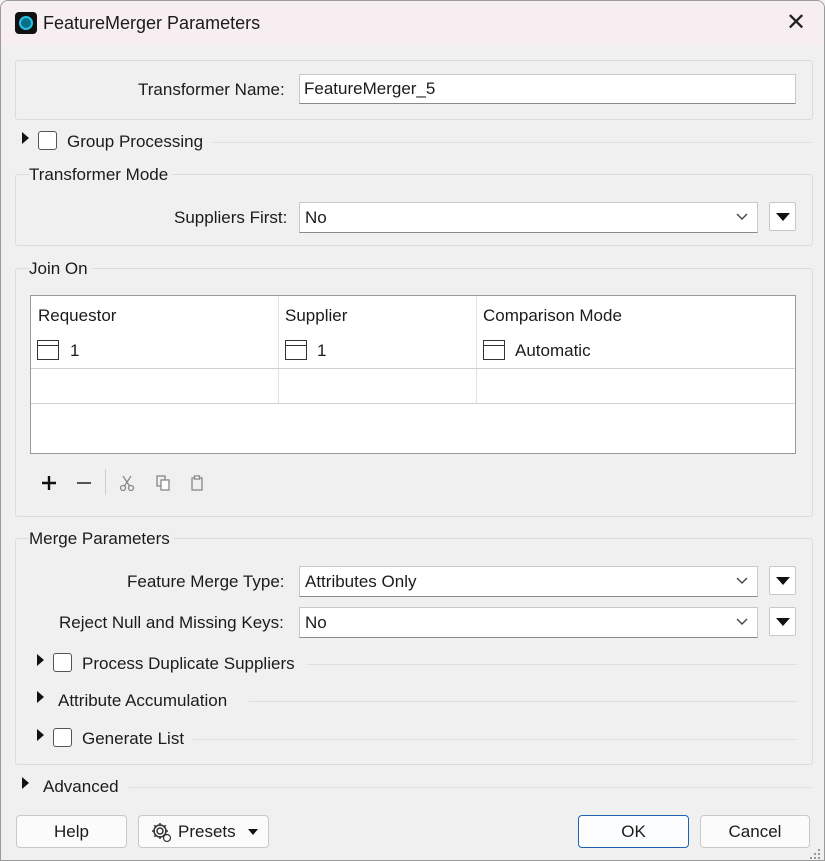  Describe the element at coordinates (101, 175) in the screenshot. I see `transformer-mode-title: Transformer Mode` at that location.